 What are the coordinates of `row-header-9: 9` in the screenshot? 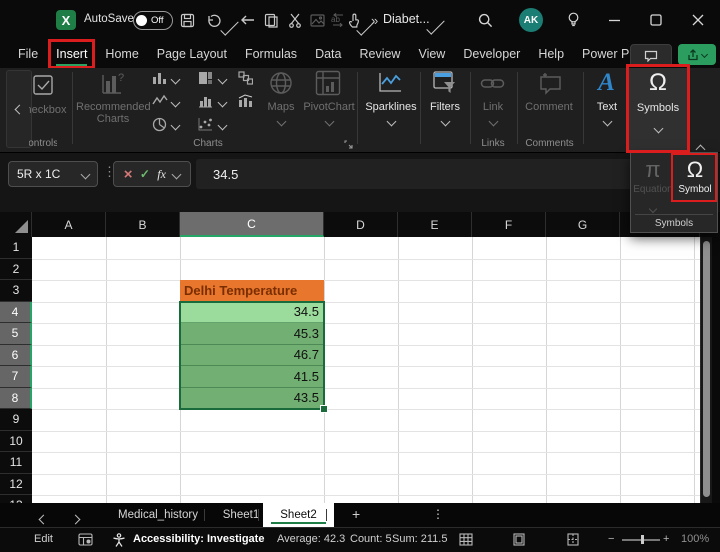 It's located at (16, 420).